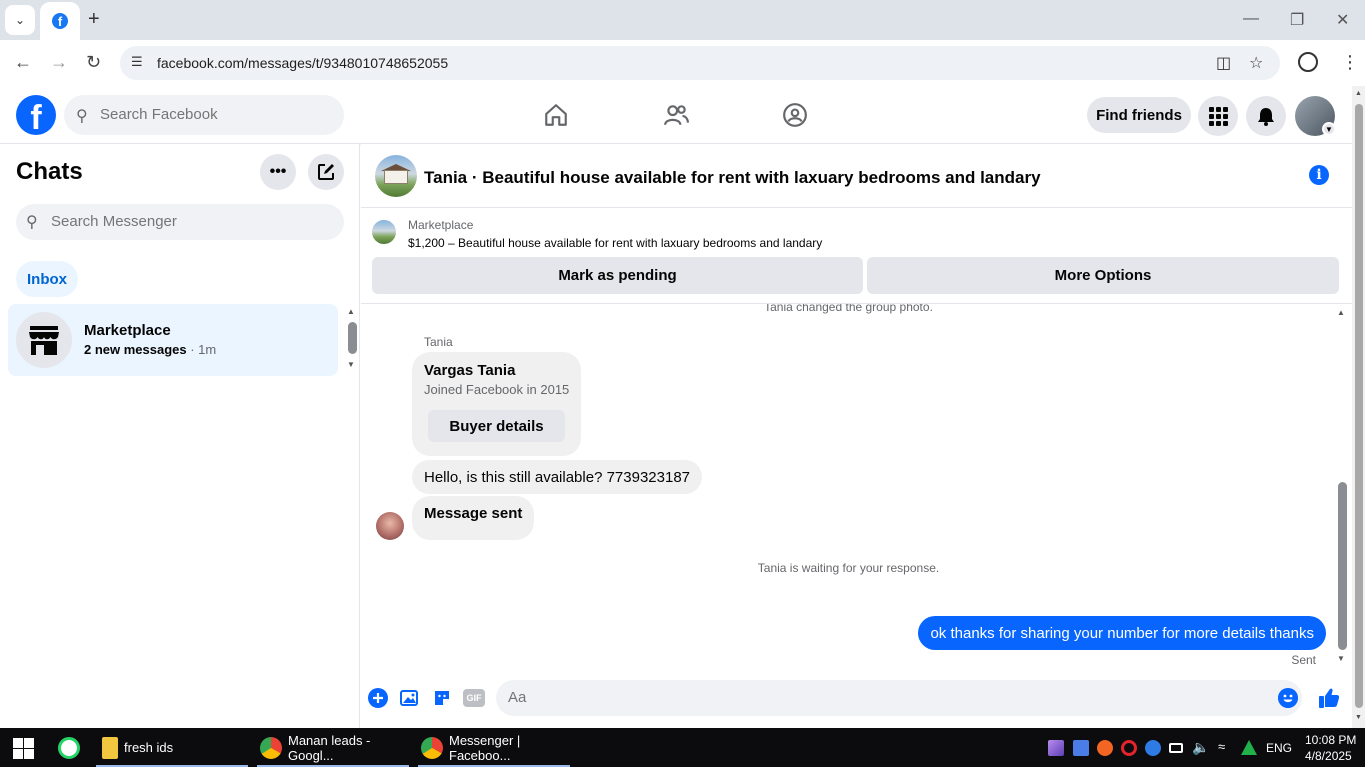 The image size is (1365, 767). Describe the element at coordinates (1176, 748) in the screenshot. I see `battery-icon` at that location.